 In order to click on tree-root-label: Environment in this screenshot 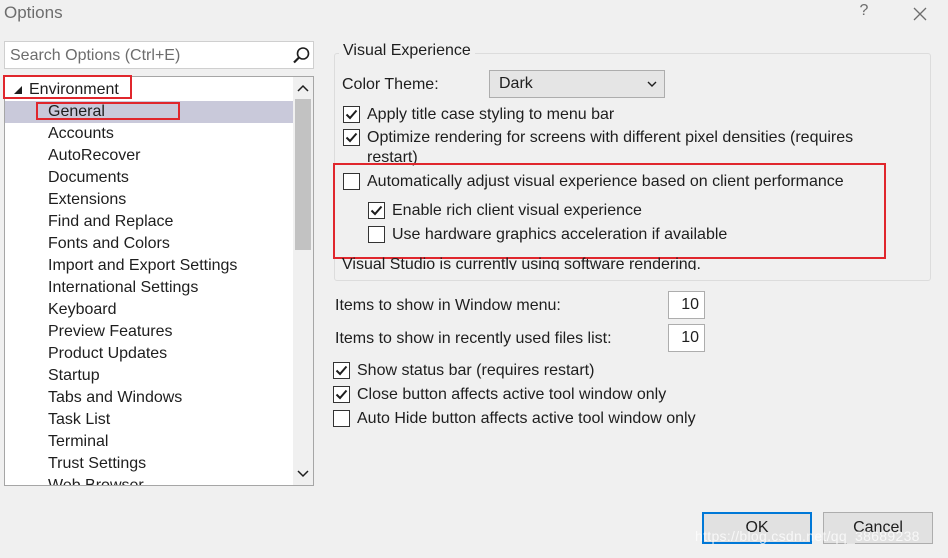, I will do `click(74, 89)`.